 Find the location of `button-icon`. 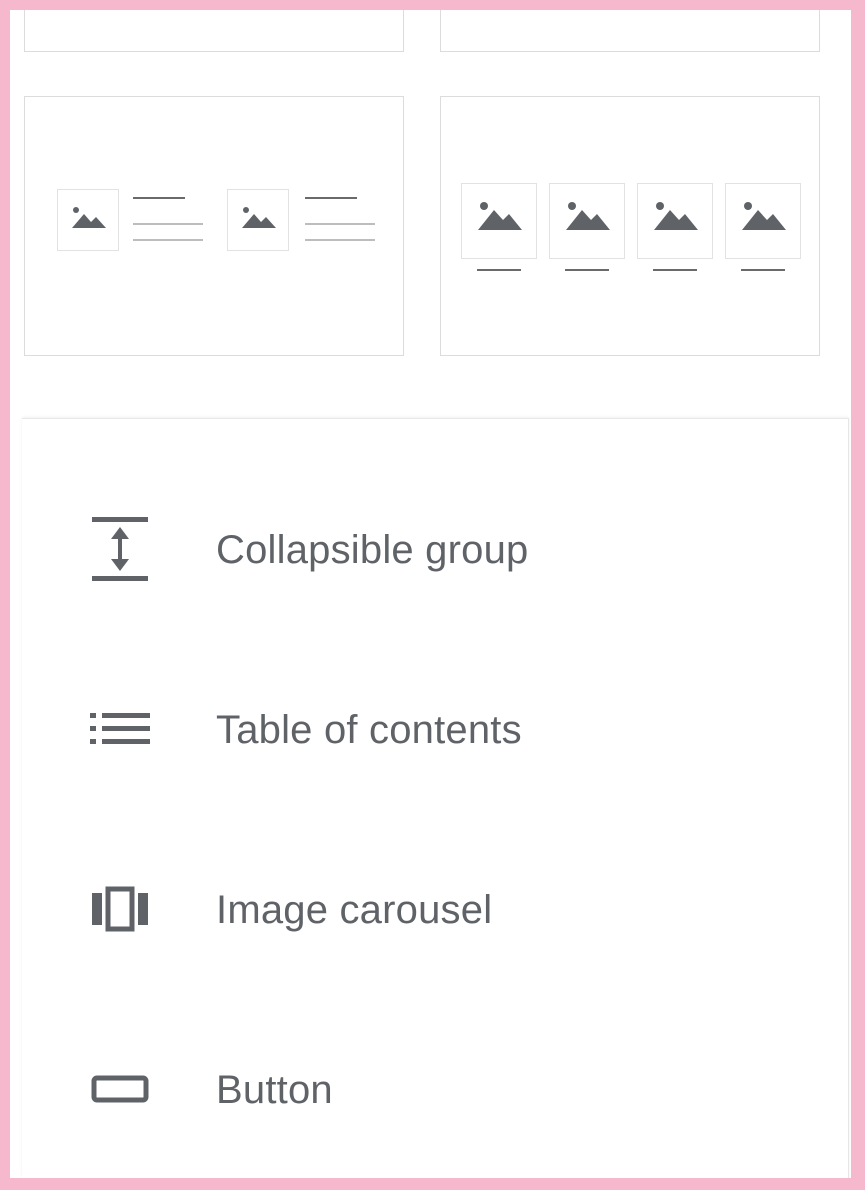

button-icon is located at coordinates (120, 1089).